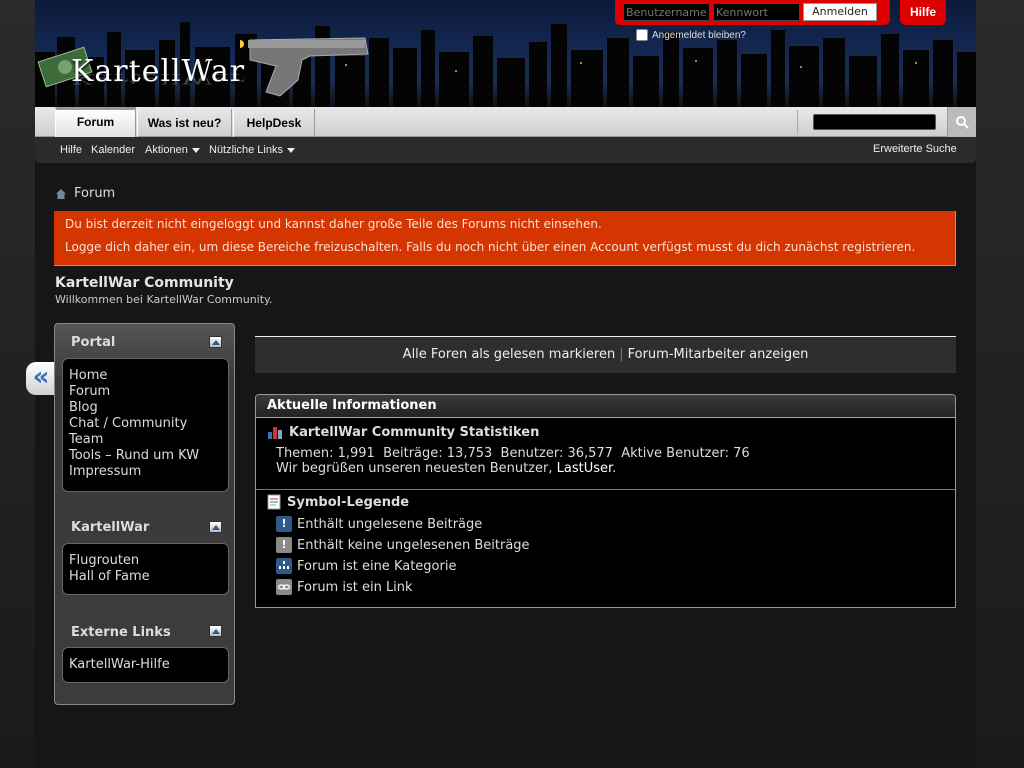 This screenshot has height=768, width=1024. I want to click on subnav-useful-links-label: Nützliche Links, so click(246, 150).